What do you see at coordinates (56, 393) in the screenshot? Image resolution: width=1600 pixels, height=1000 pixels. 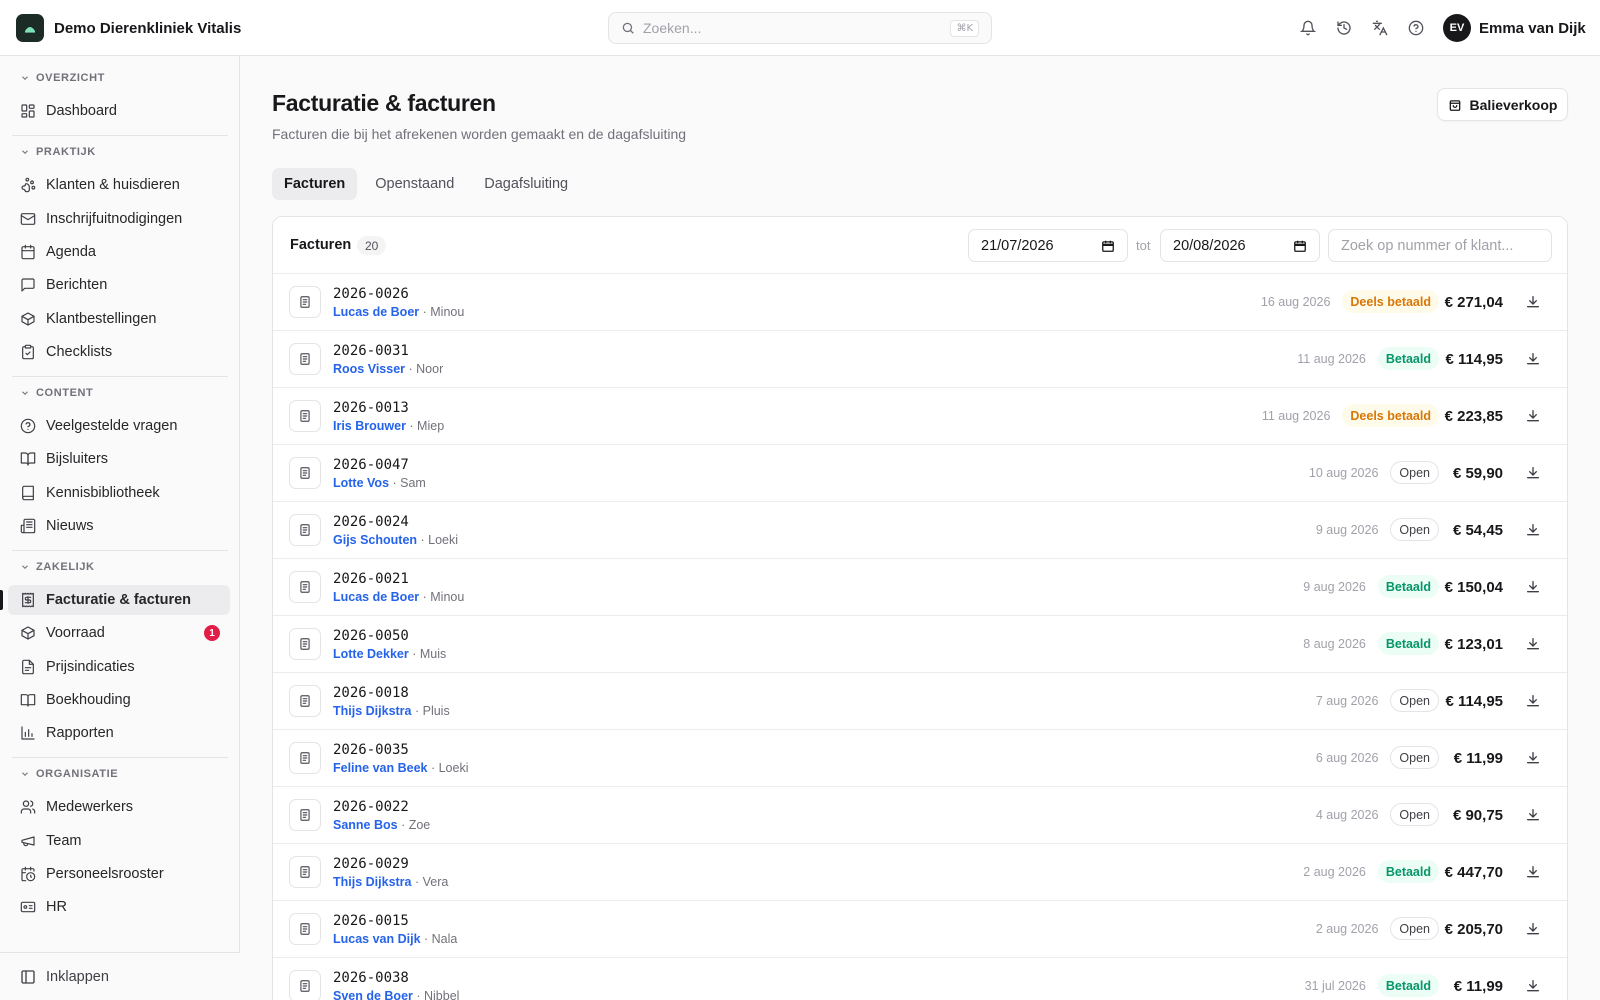 I see `sidebar-section-content: CONTENT` at bounding box center [56, 393].